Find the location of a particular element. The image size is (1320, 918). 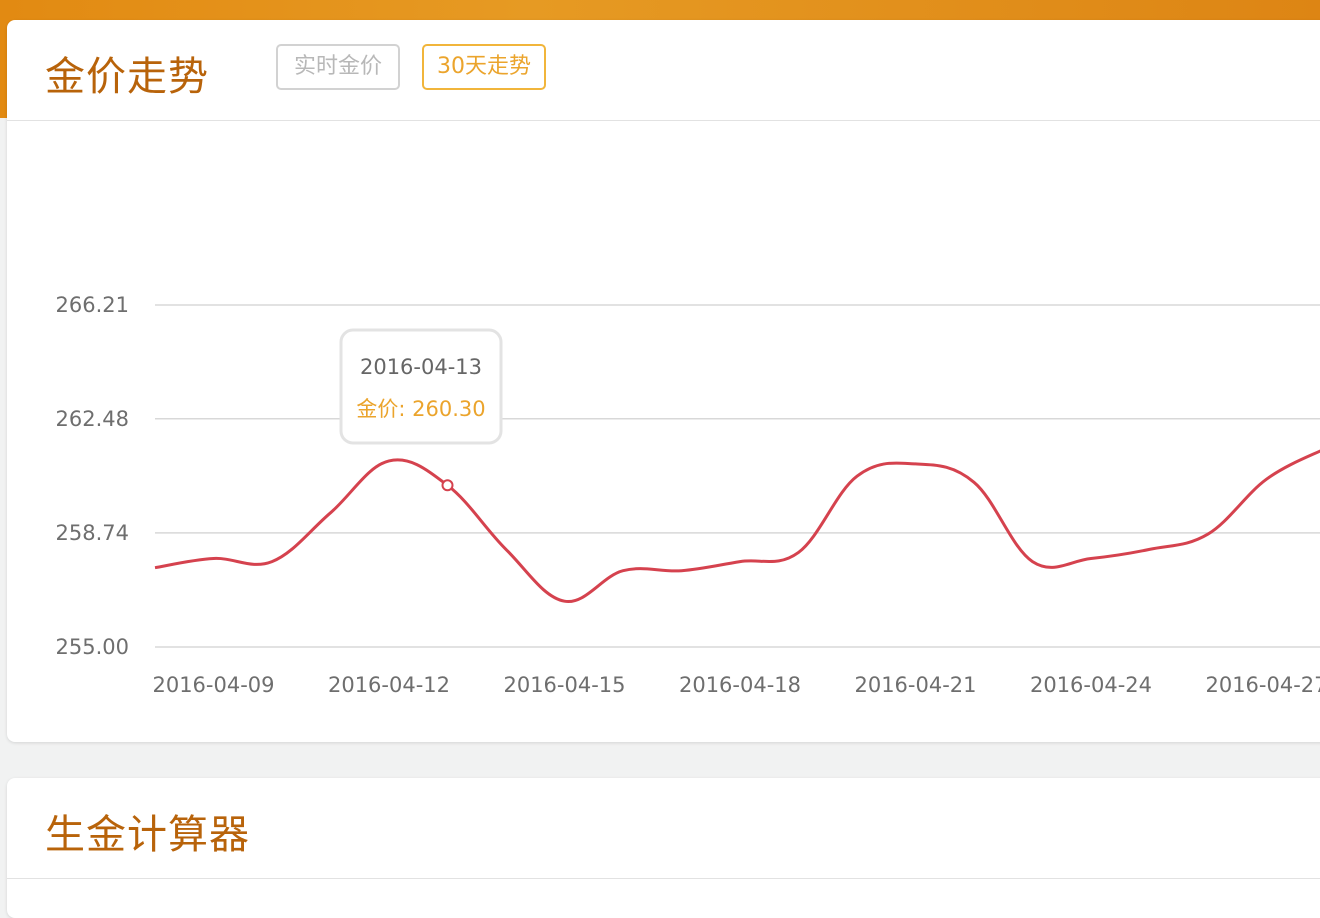

x-tick-label: 2016-04-21 is located at coordinates (915, 685).